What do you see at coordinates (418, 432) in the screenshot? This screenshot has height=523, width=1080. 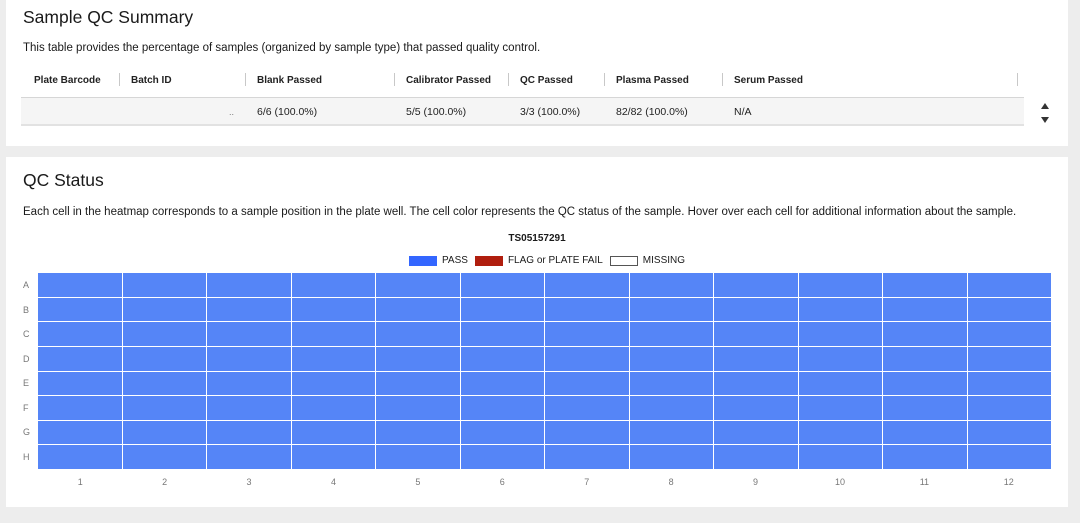 I see `well-cell-g5` at bounding box center [418, 432].